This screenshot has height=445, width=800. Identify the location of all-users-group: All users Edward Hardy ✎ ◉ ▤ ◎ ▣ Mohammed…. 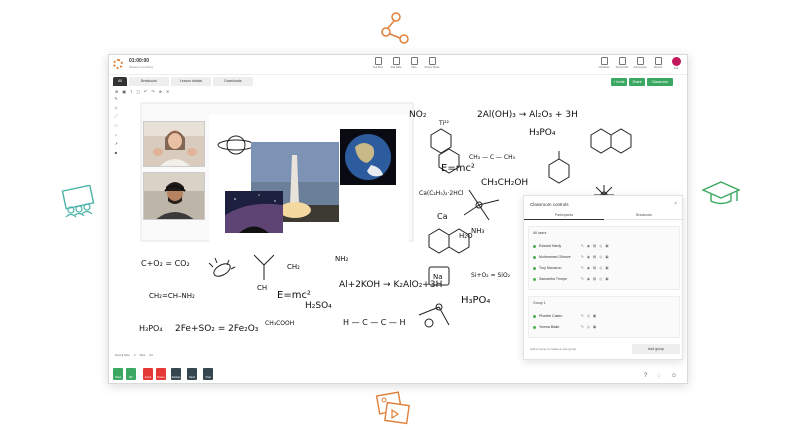
(604, 258).